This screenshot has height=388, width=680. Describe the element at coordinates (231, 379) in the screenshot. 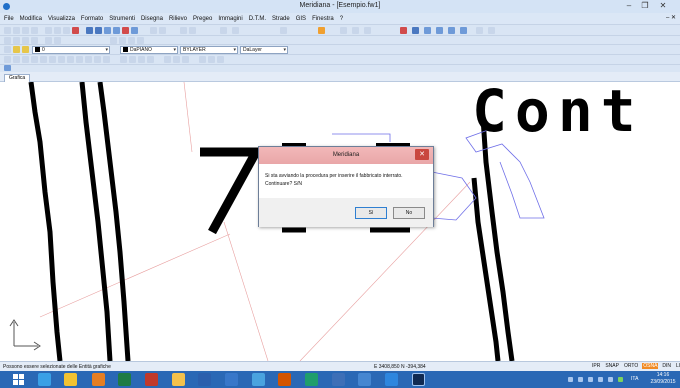

I see `app-window-icon` at that location.